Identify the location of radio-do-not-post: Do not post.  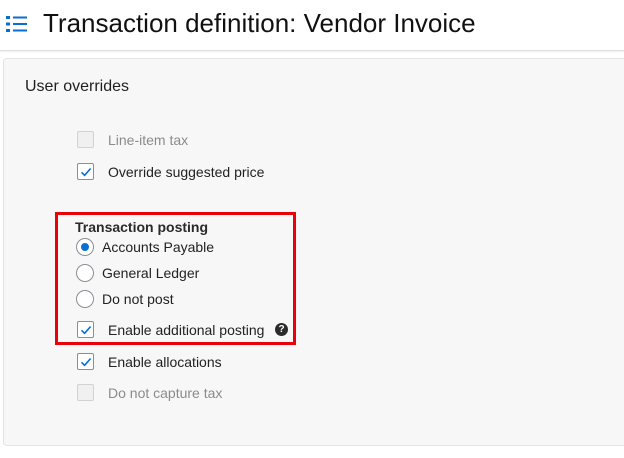
(156, 300).